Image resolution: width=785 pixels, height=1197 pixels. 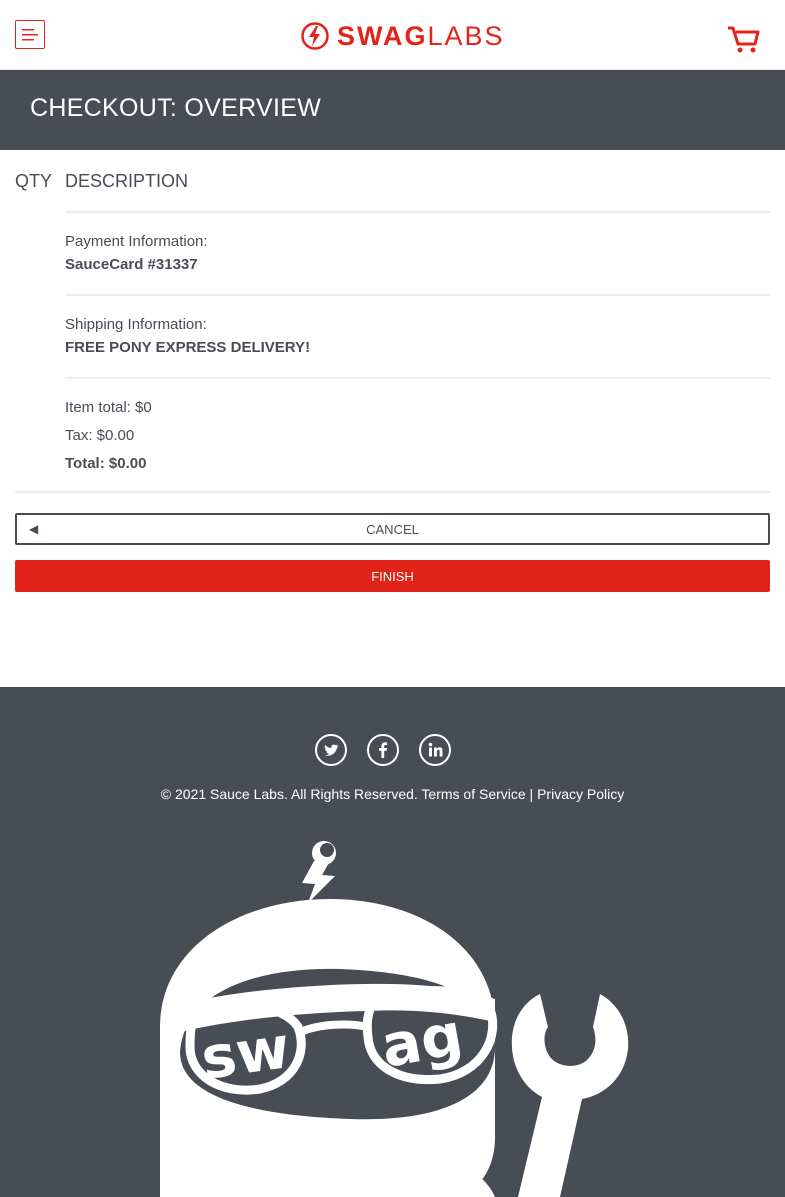 I want to click on facebook-link, so click(x=383, y=750).